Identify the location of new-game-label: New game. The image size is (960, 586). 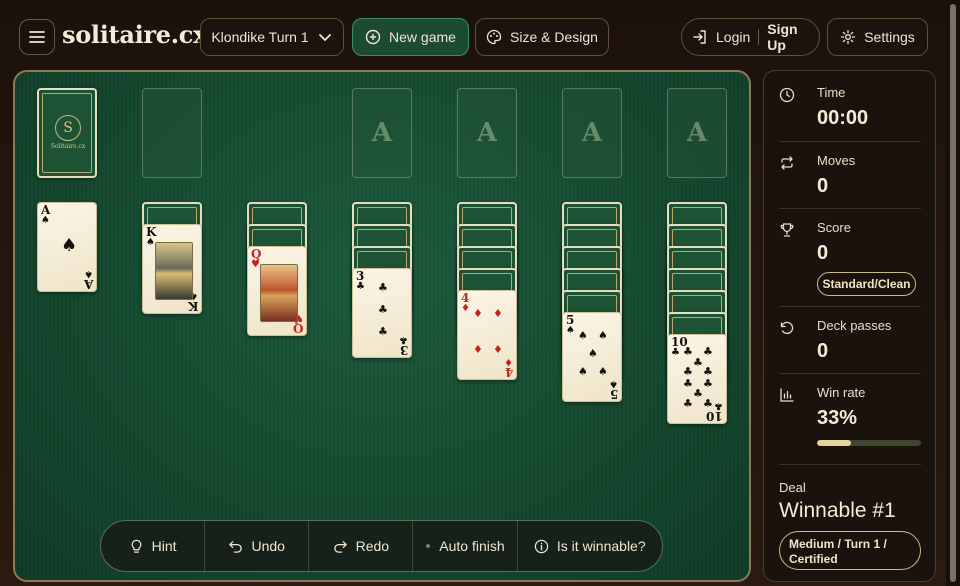
(422, 37).